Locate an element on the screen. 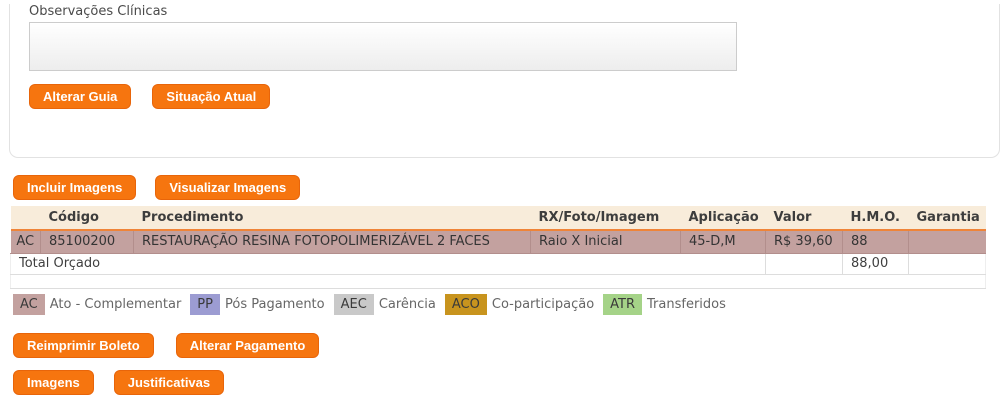 The height and width of the screenshot is (404, 1007). col-header-valor: Valor is located at coordinates (804, 218).